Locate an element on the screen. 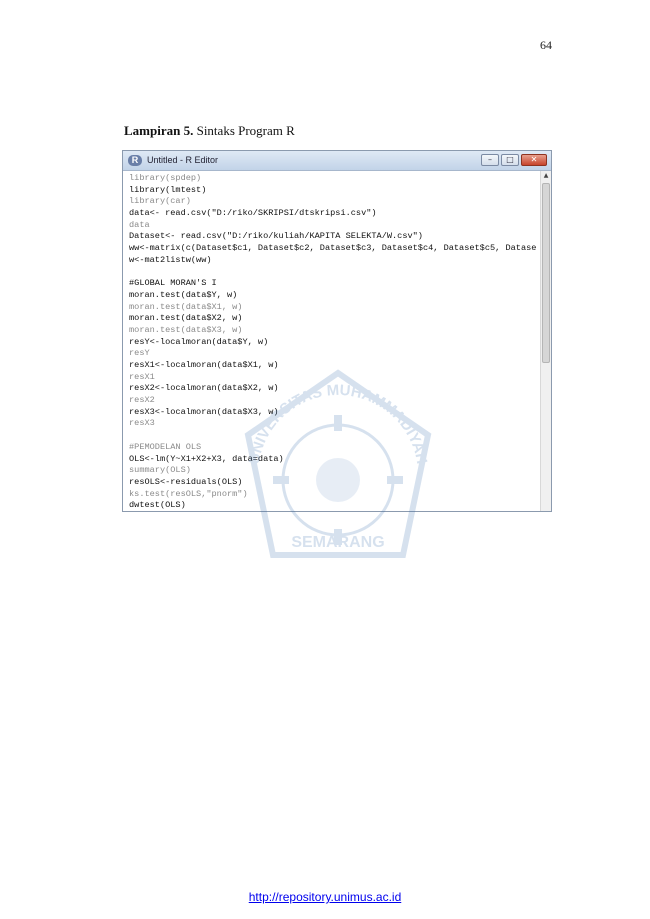 The height and width of the screenshot is (919, 650). code-line: resX3 is located at coordinates (142, 423).